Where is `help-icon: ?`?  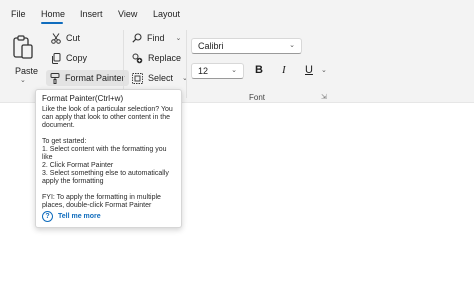
help-icon: ? is located at coordinates (47, 216).